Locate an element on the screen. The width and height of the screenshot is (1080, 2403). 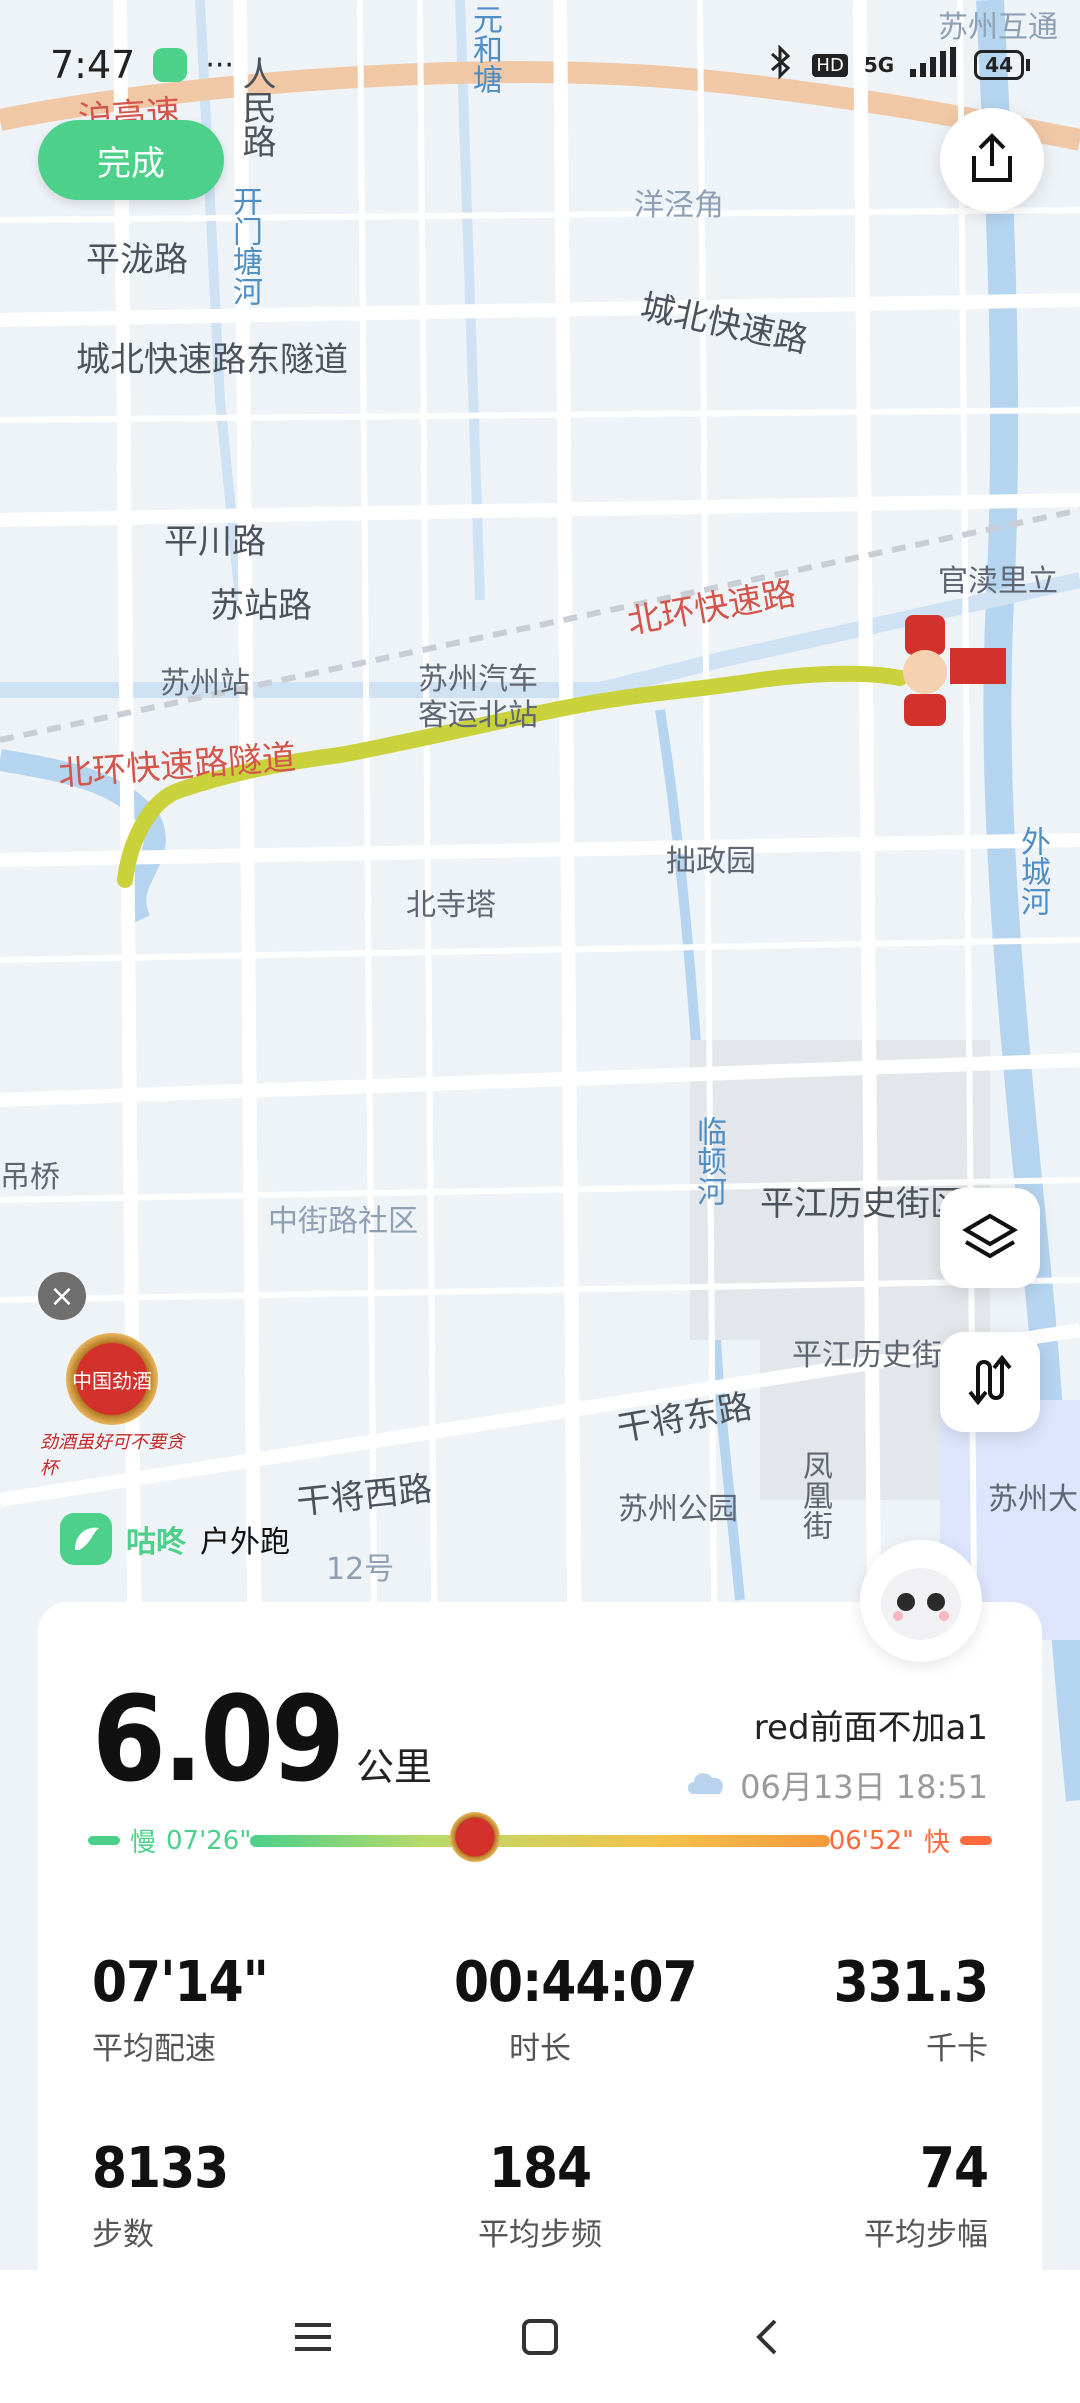
map-label: 平江历史街区 is located at coordinates (862, 1204).